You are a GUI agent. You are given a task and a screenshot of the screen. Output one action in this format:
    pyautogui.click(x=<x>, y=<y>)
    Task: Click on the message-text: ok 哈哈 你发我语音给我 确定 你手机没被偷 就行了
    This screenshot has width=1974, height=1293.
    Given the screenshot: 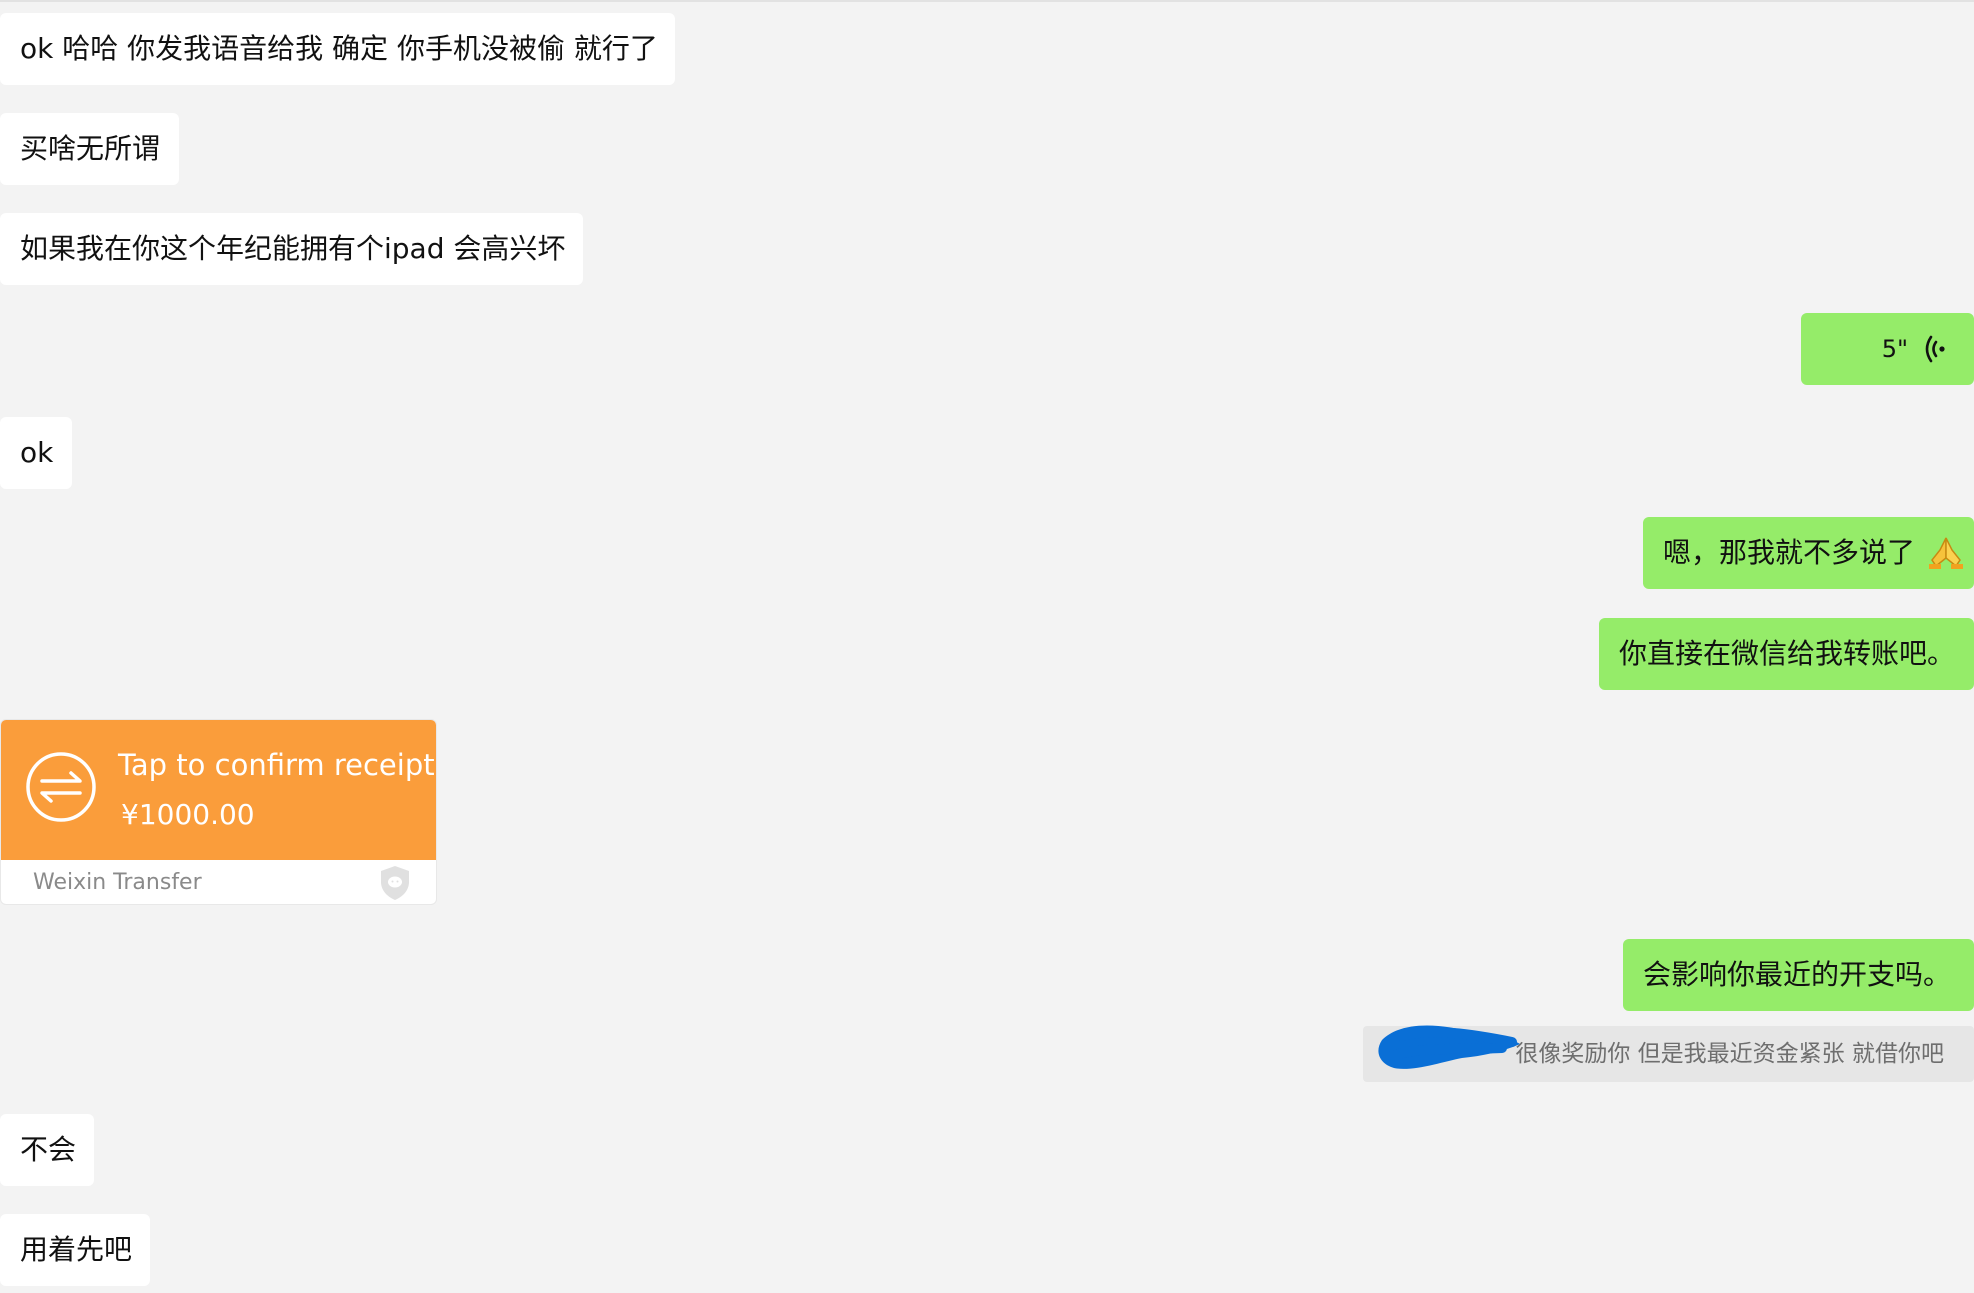 What is the action you would take?
    pyautogui.click(x=339, y=48)
    